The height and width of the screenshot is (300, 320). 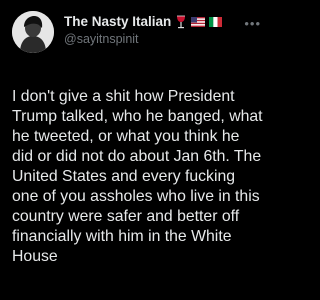 I want to click on tweet-header: The Nasty Italian @sayitnspinit •••, so click(x=137, y=36).